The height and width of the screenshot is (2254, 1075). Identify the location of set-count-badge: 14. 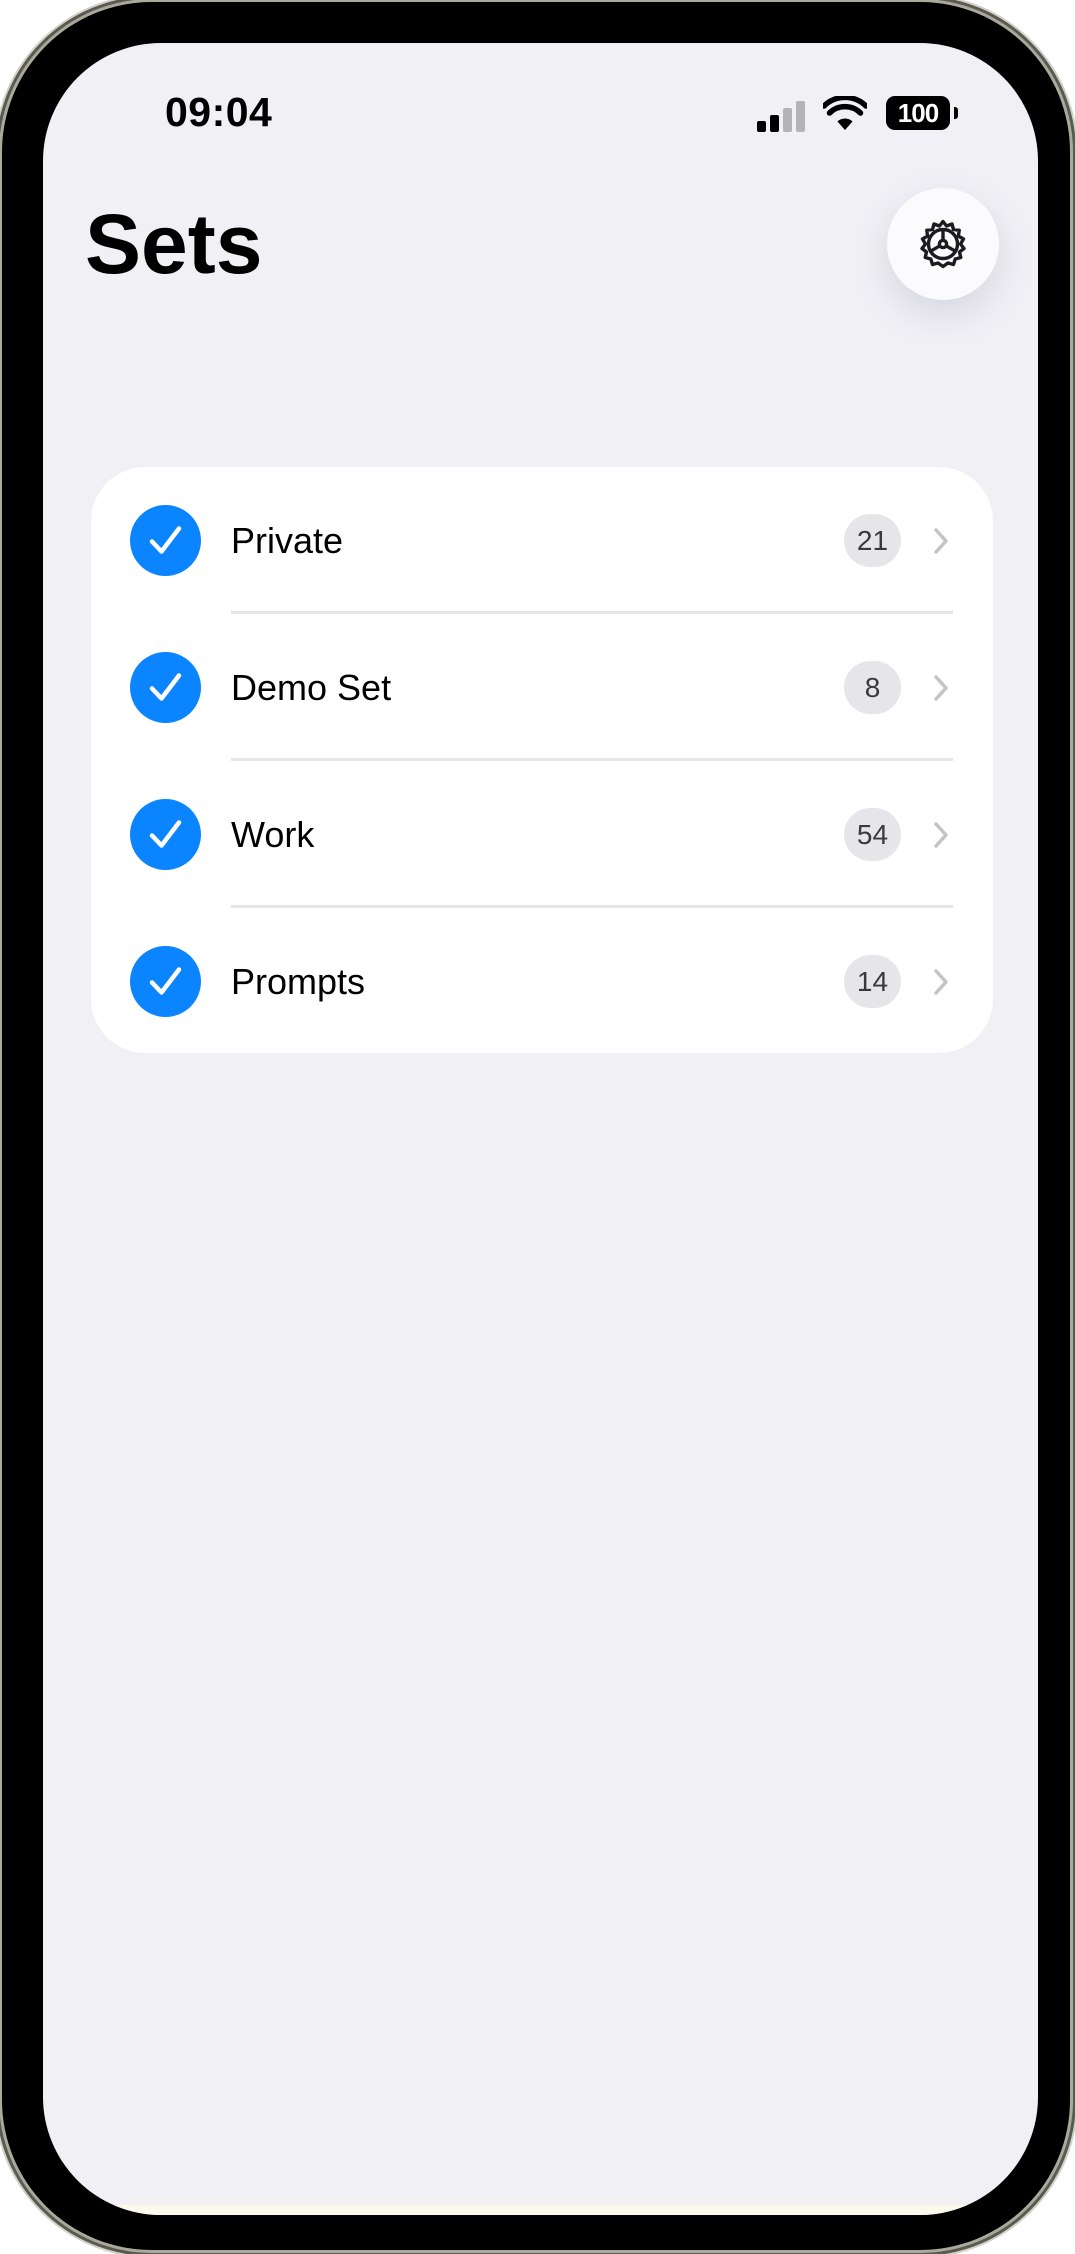
(872, 981).